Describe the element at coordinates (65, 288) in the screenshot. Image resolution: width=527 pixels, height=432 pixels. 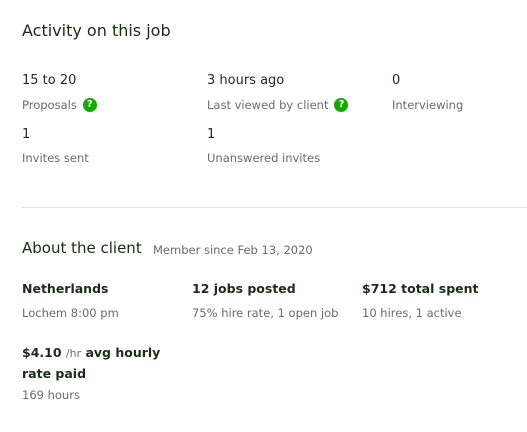
I see `client-location: Netherlands` at that location.